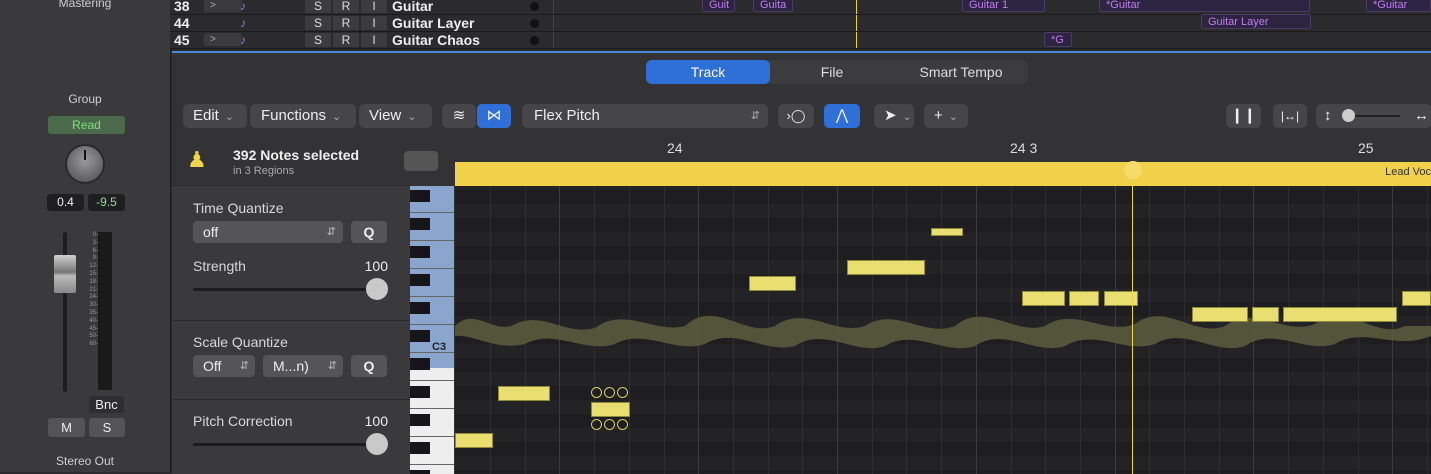 The image size is (1431, 474). I want to click on automation-curve-icon: ≋, so click(459, 116).